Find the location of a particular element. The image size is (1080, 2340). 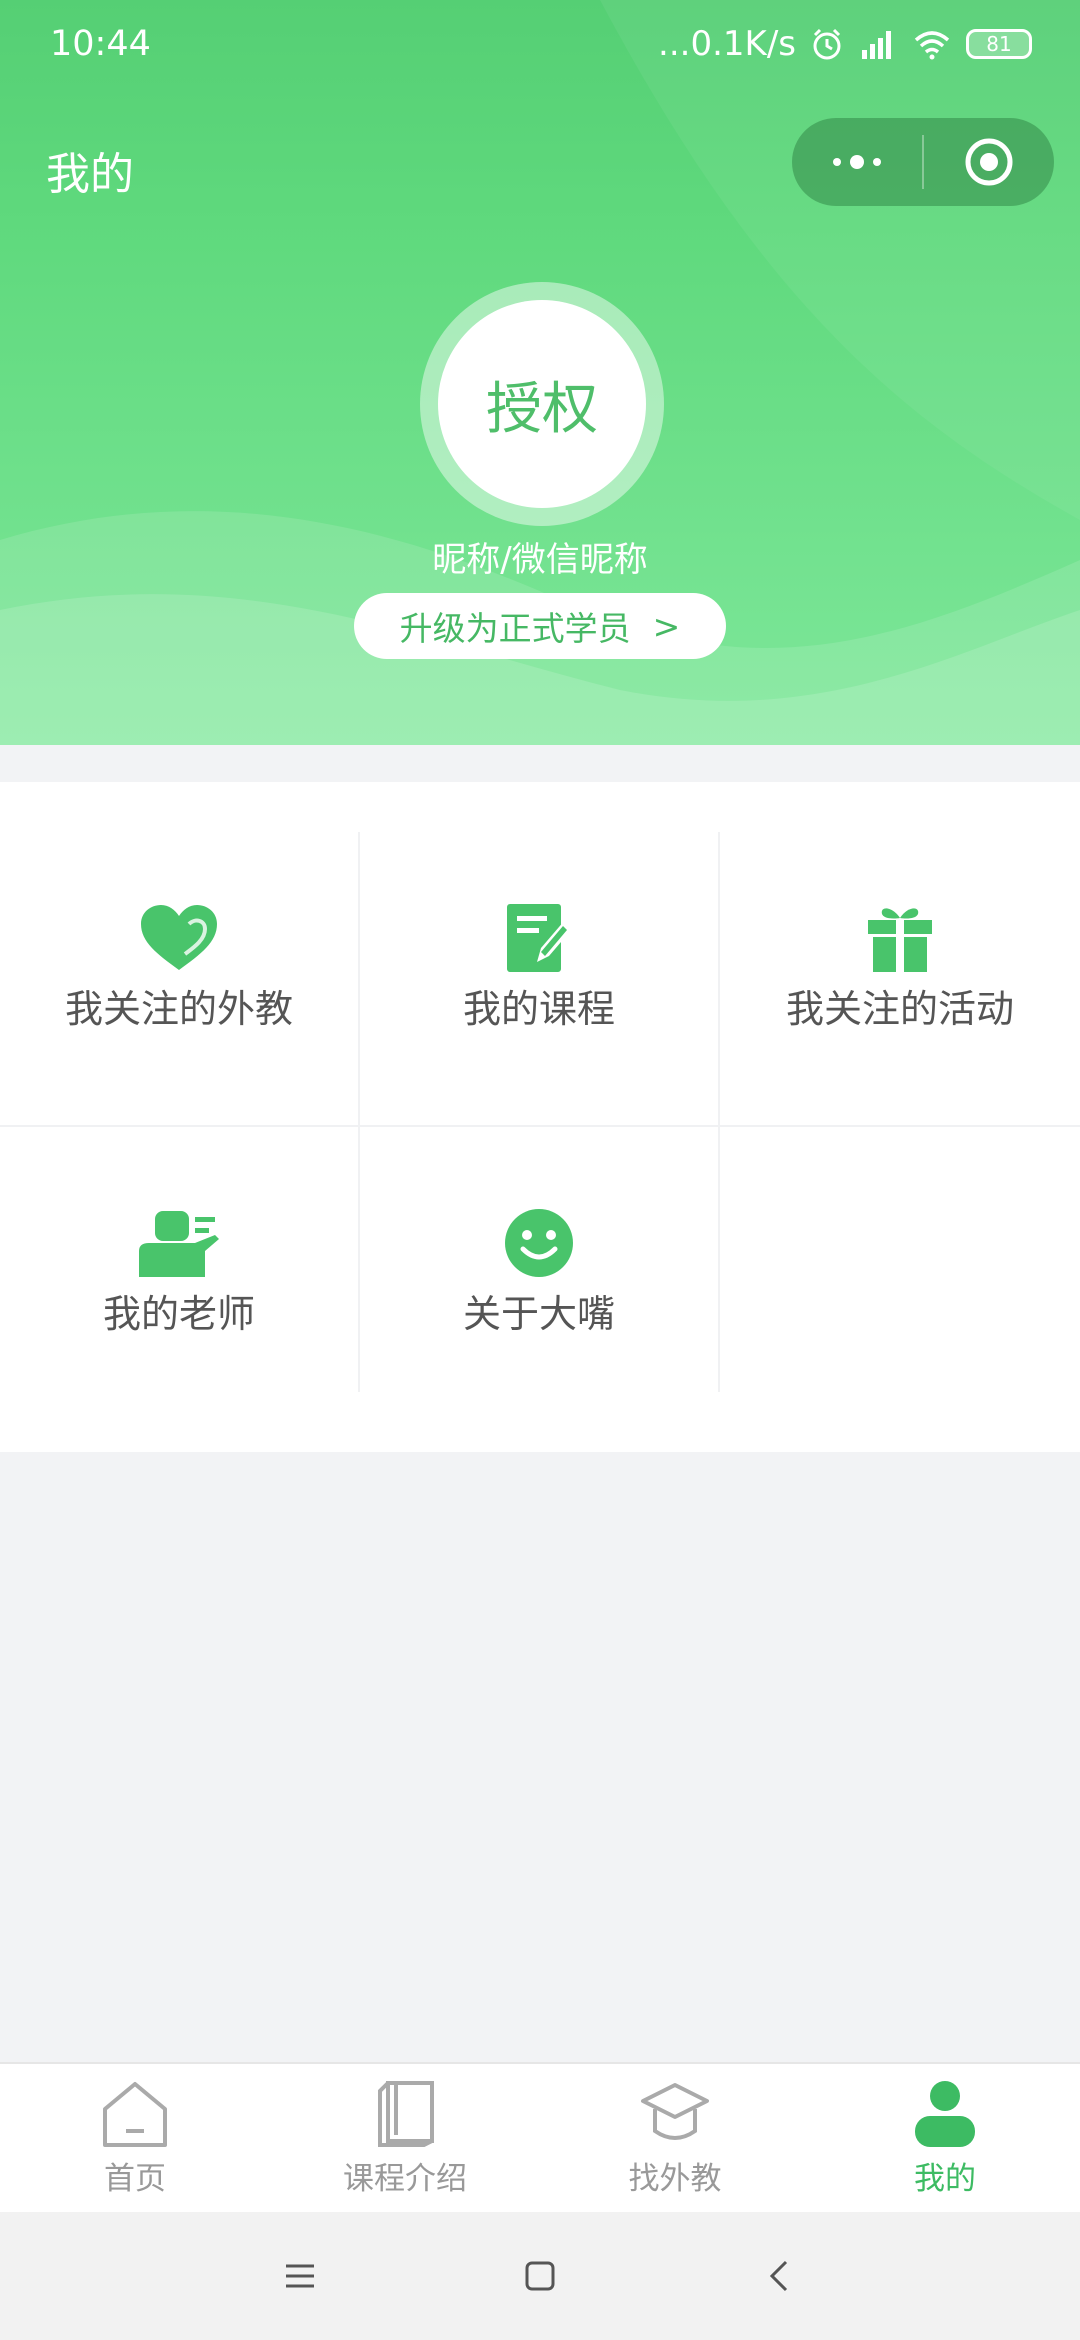

back-icon is located at coordinates (780, 2276).